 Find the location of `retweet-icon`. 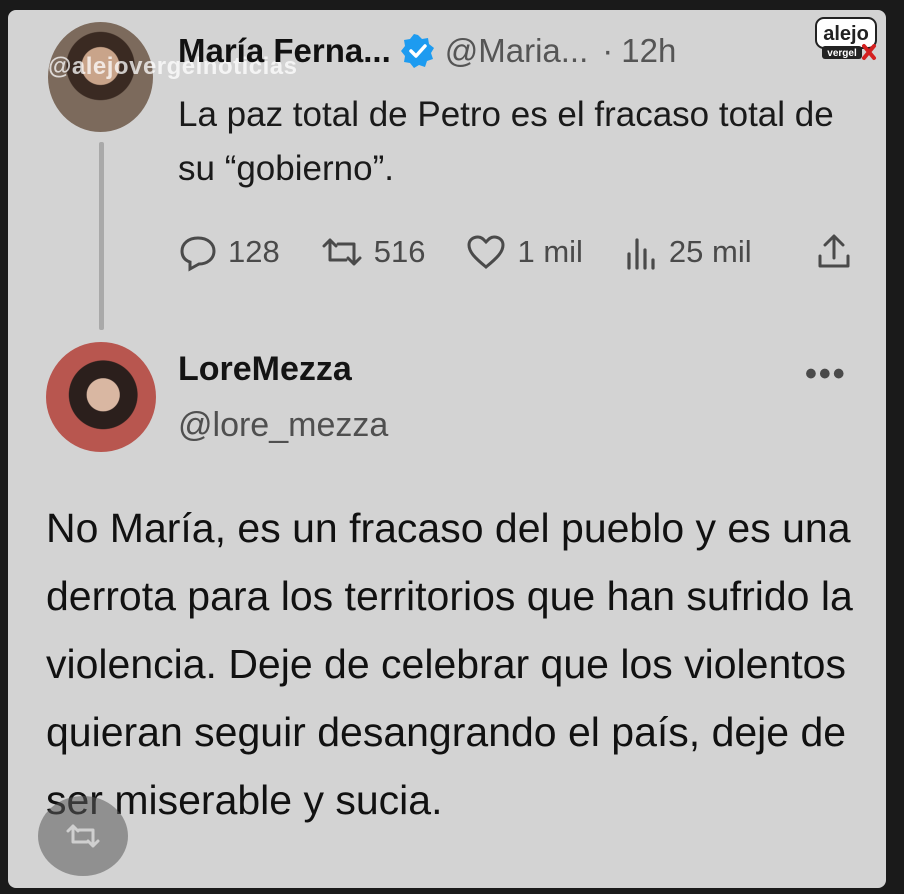

retweet-icon is located at coordinates (342, 252).